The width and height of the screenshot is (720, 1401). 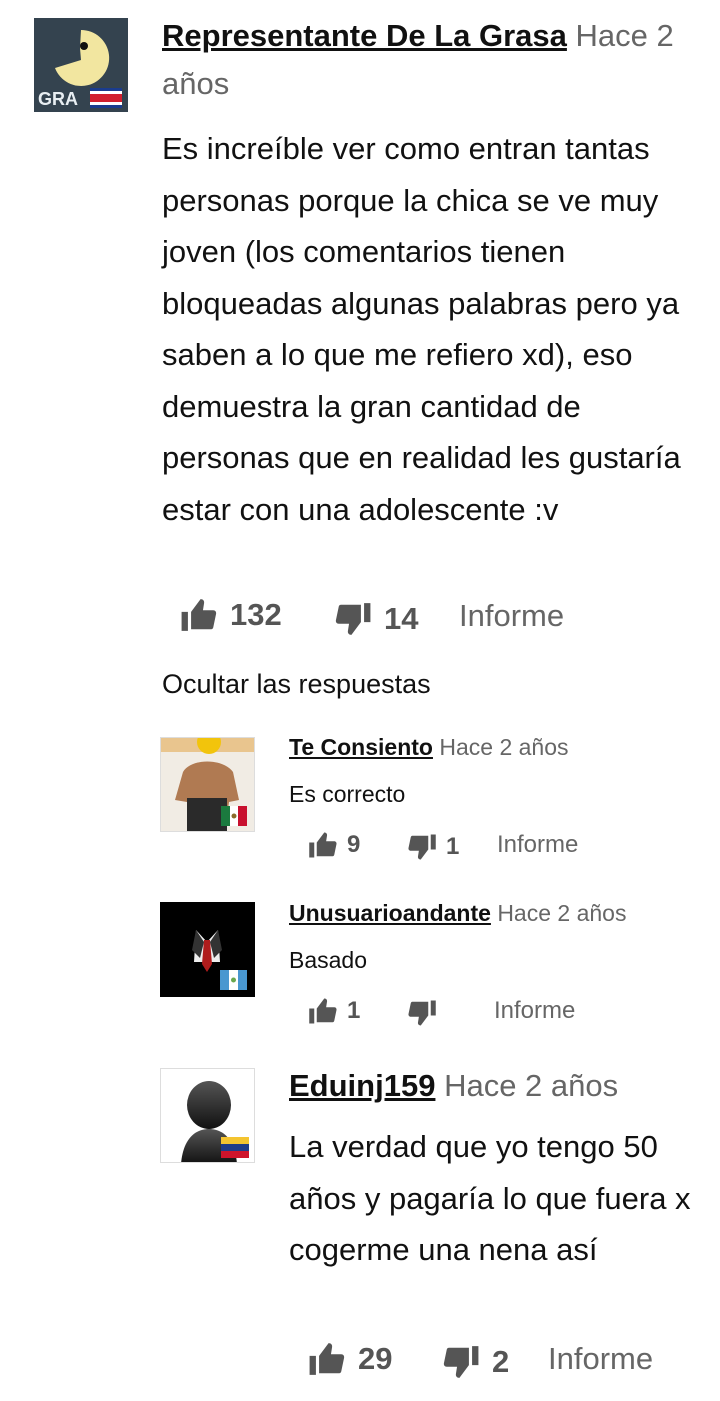 What do you see at coordinates (234, 816) in the screenshot?
I see `mexico-flag-icon` at bounding box center [234, 816].